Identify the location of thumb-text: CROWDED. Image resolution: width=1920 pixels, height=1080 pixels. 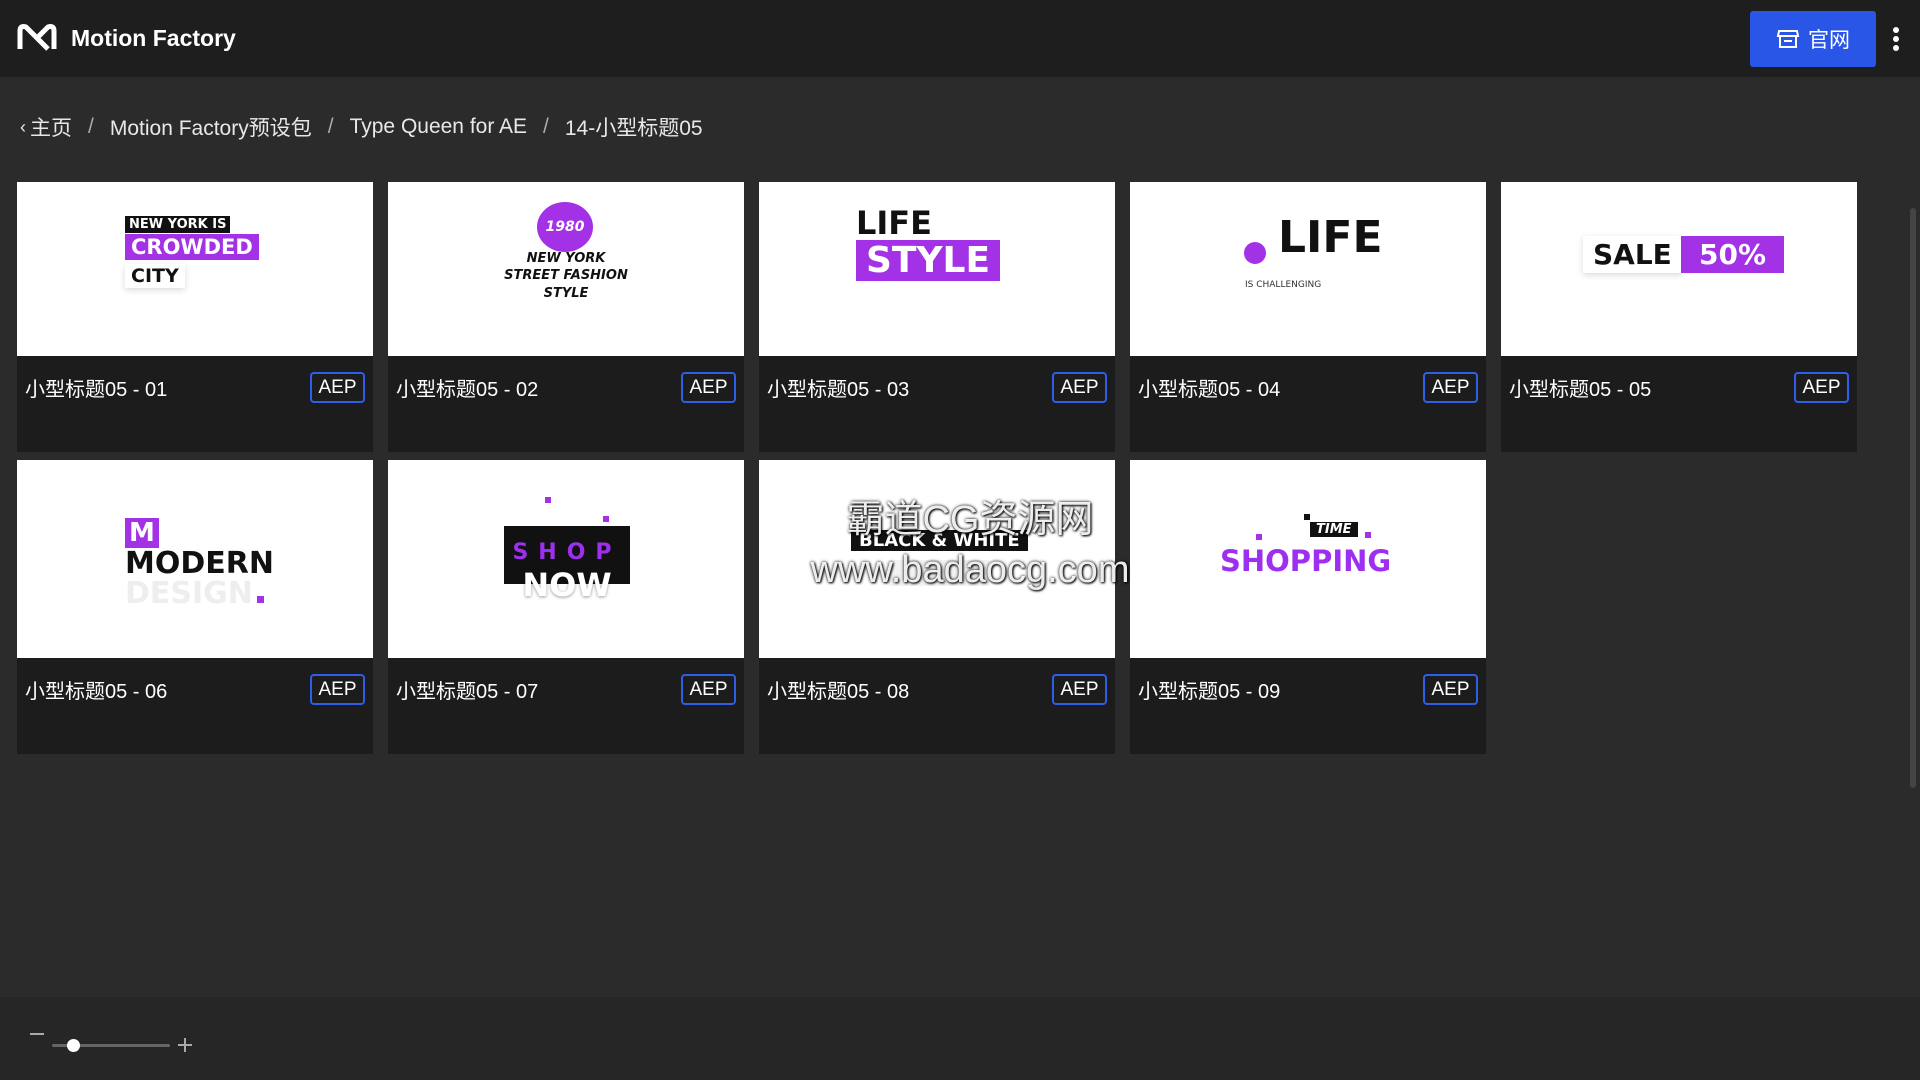
(192, 247).